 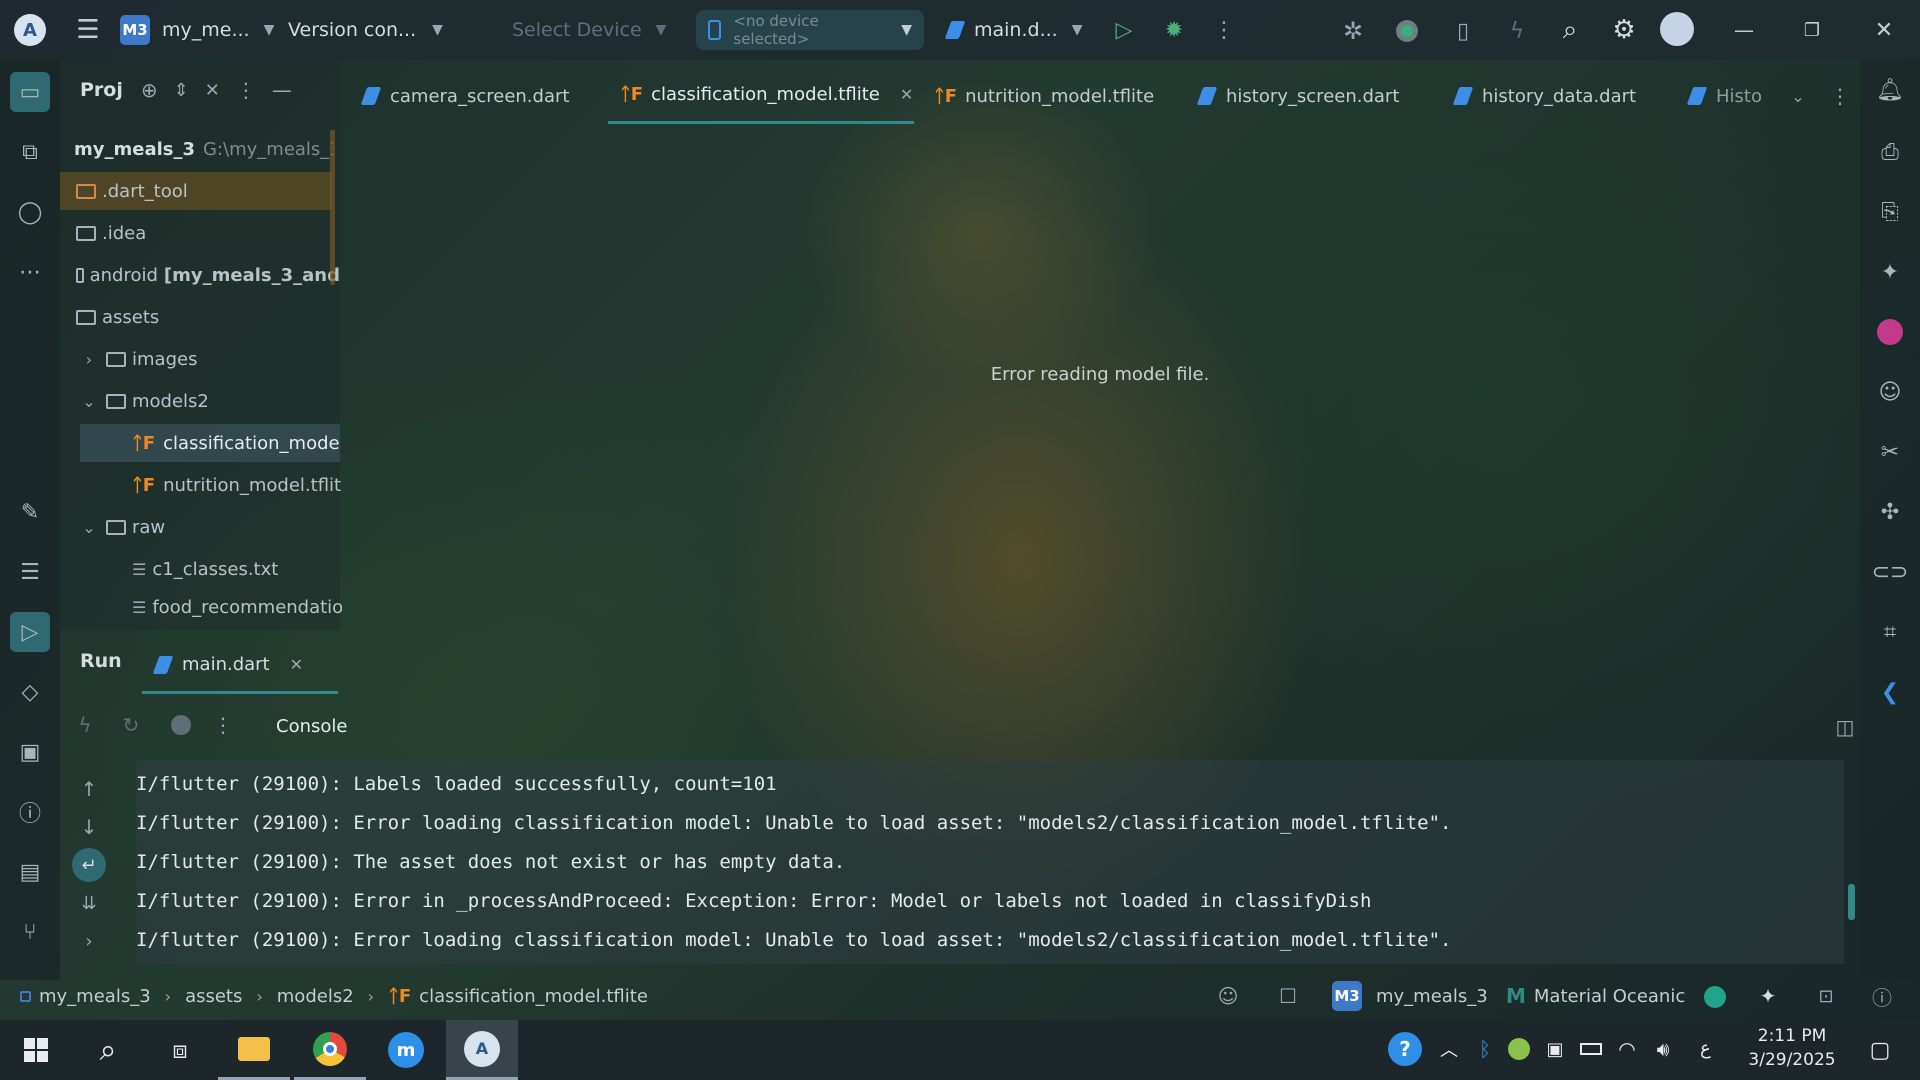 What do you see at coordinates (89, 827) in the screenshot?
I see `arrow-down-icon: ↓` at bounding box center [89, 827].